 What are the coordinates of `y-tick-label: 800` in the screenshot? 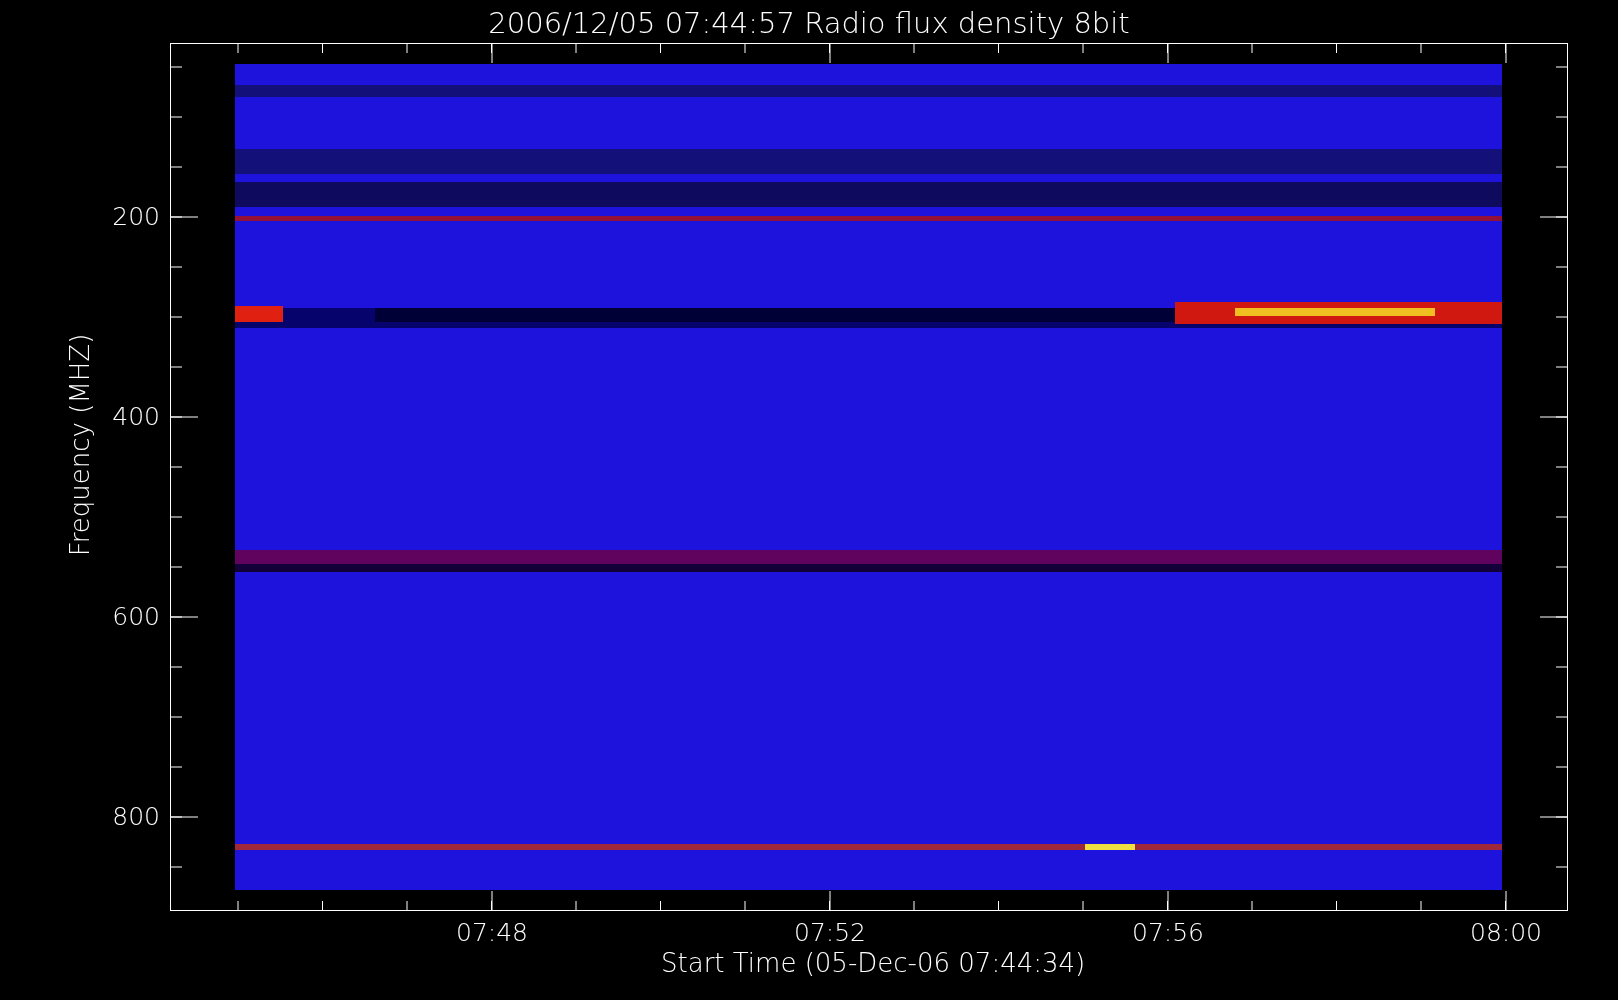 It's located at (136, 817).